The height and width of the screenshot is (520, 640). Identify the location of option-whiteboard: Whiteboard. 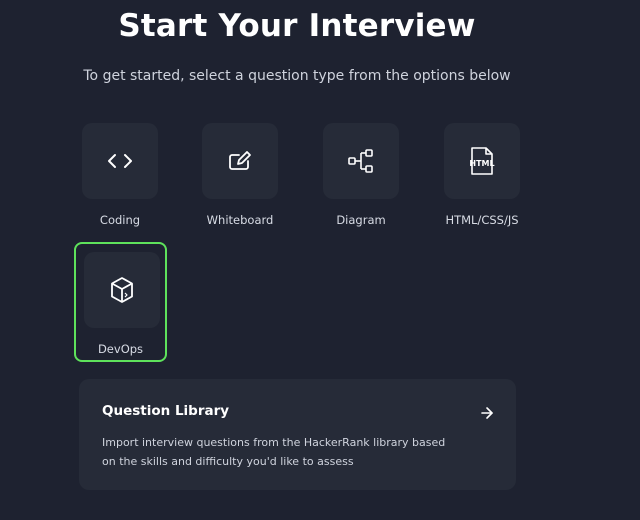
(240, 178).